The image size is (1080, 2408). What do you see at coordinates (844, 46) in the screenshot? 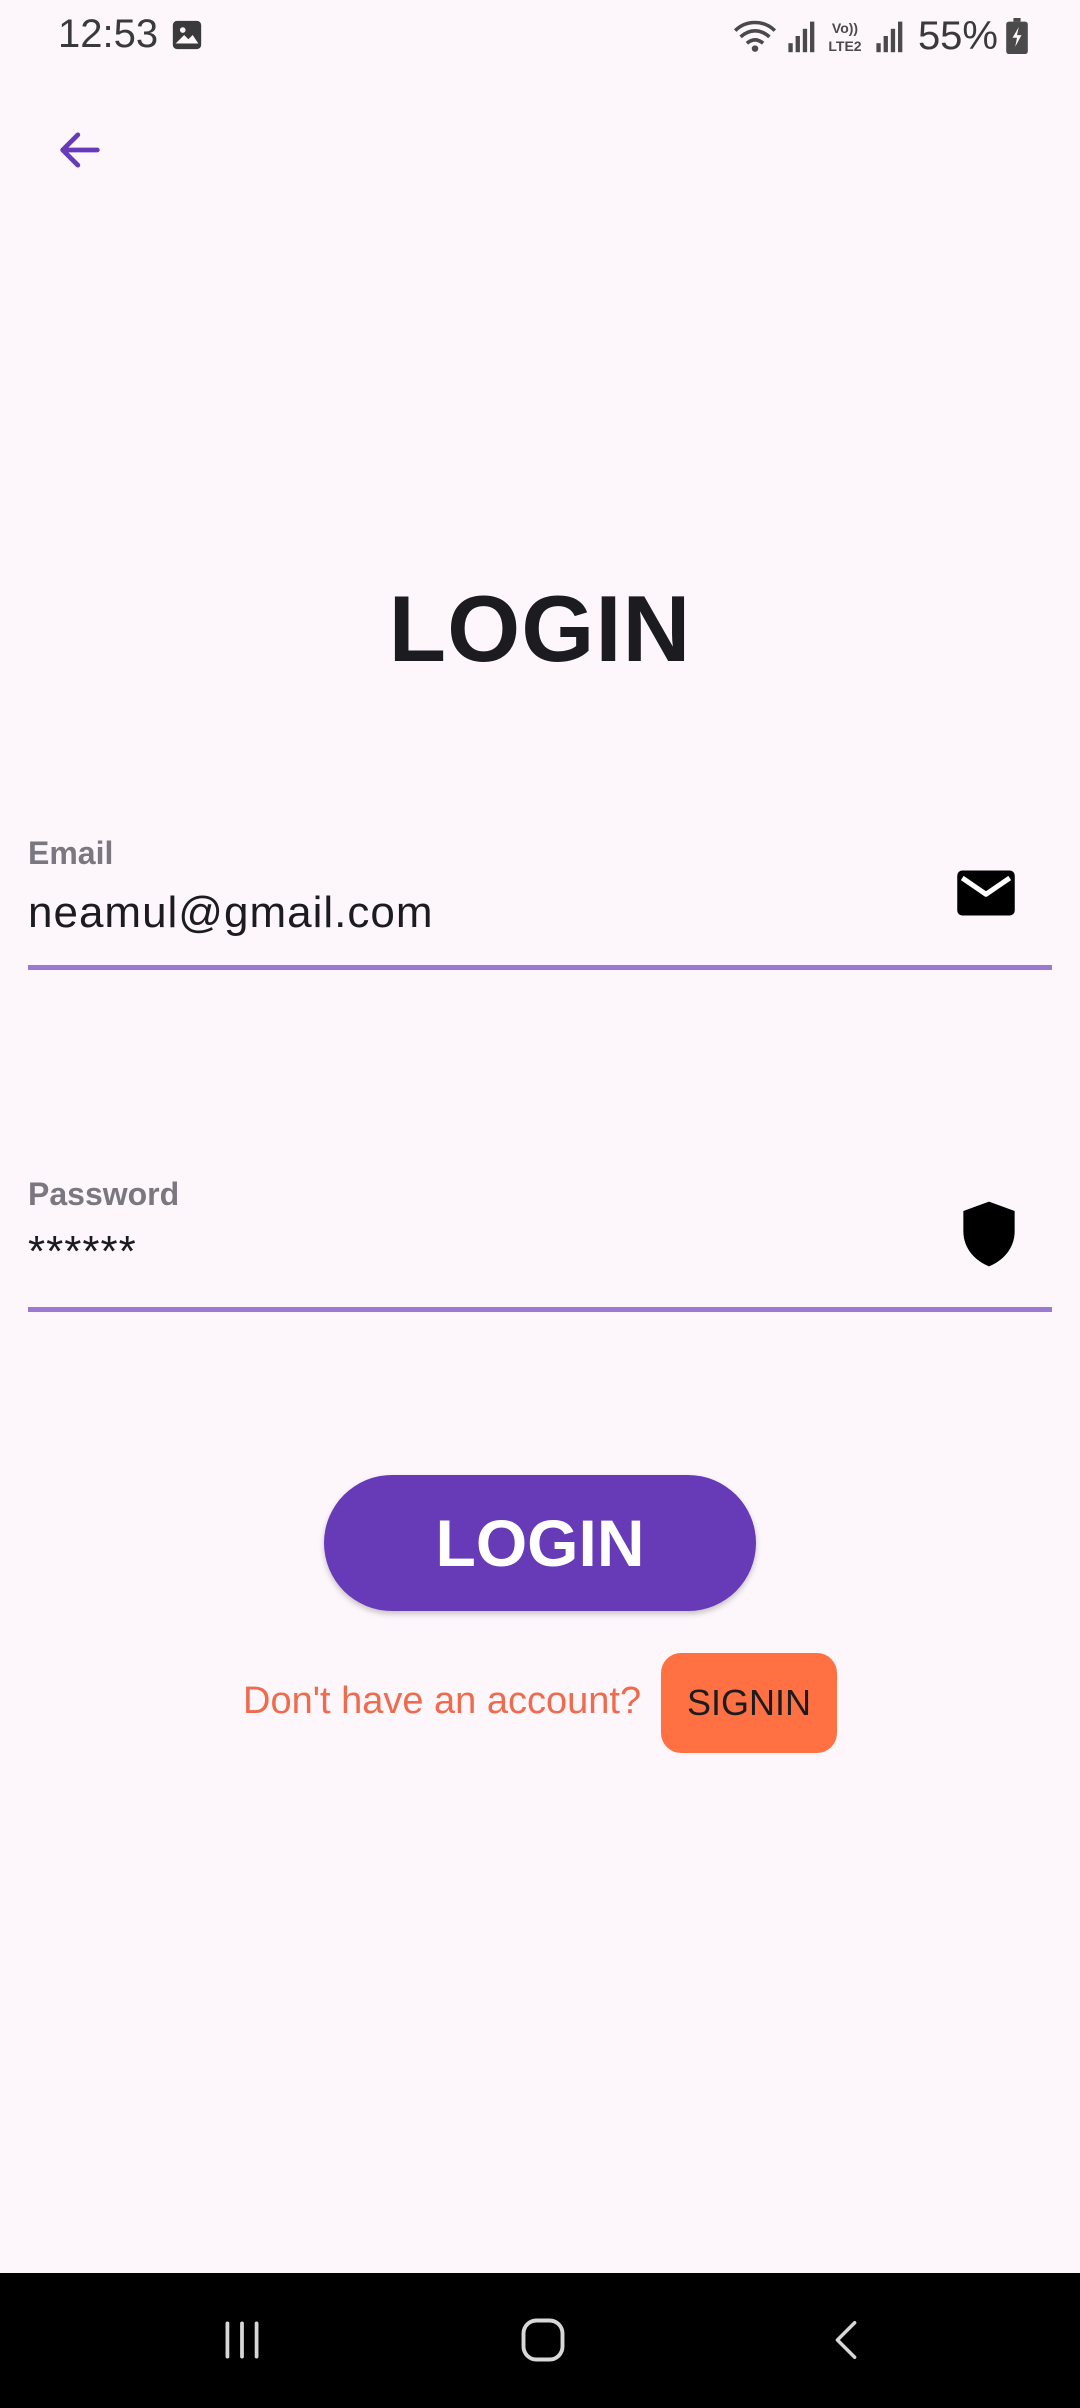
I see `svg-text: LTE2` at bounding box center [844, 46].